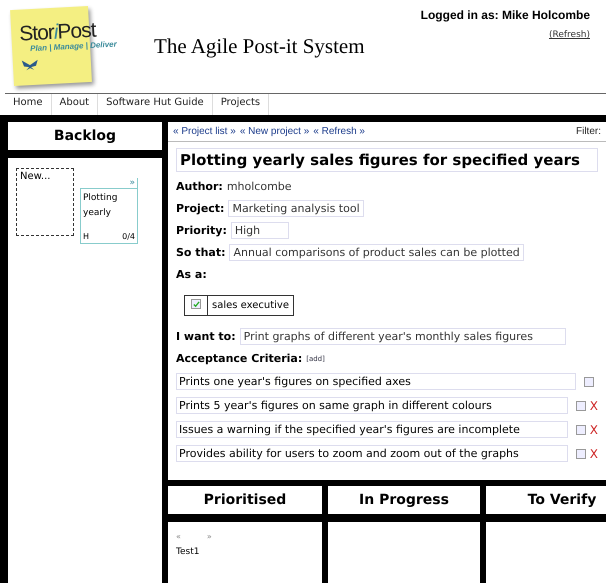  I want to click on field-value: Annual comparisons of product sales can be plotted, so click(376, 252).